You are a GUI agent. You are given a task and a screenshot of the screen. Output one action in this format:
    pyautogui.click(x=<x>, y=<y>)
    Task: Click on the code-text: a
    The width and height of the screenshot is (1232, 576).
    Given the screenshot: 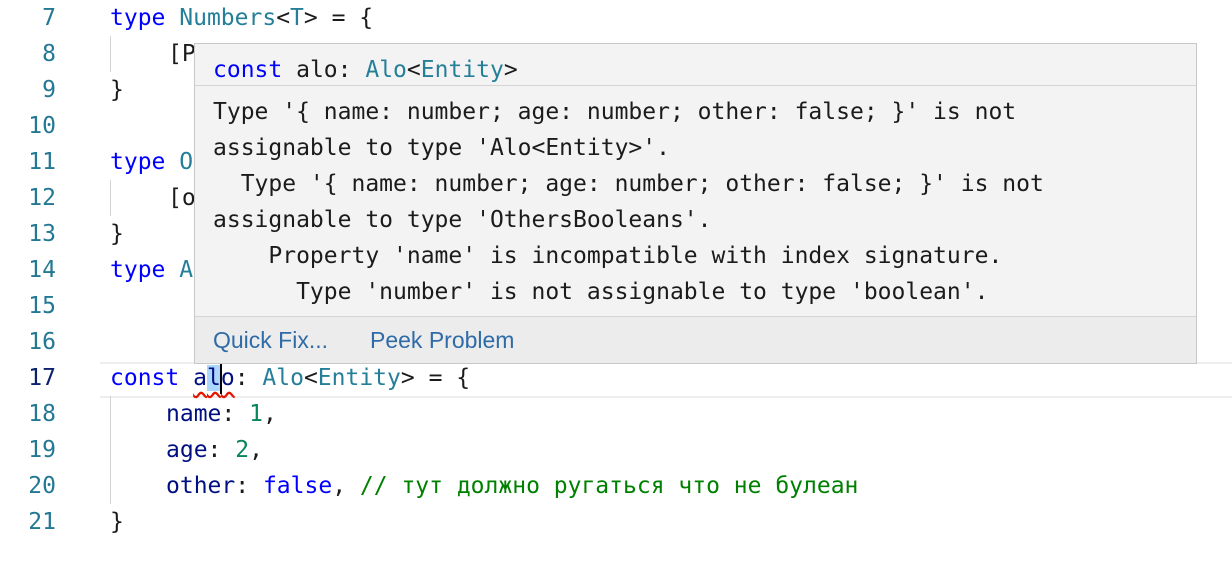 What is the action you would take?
    pyautogui.click(x=200, y=378)
    